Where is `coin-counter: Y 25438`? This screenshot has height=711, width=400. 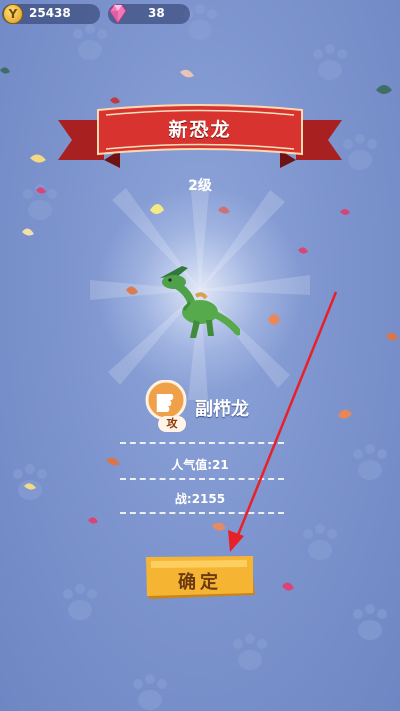 coin-counter: Y 25438 is located at coordinates (51, 14).